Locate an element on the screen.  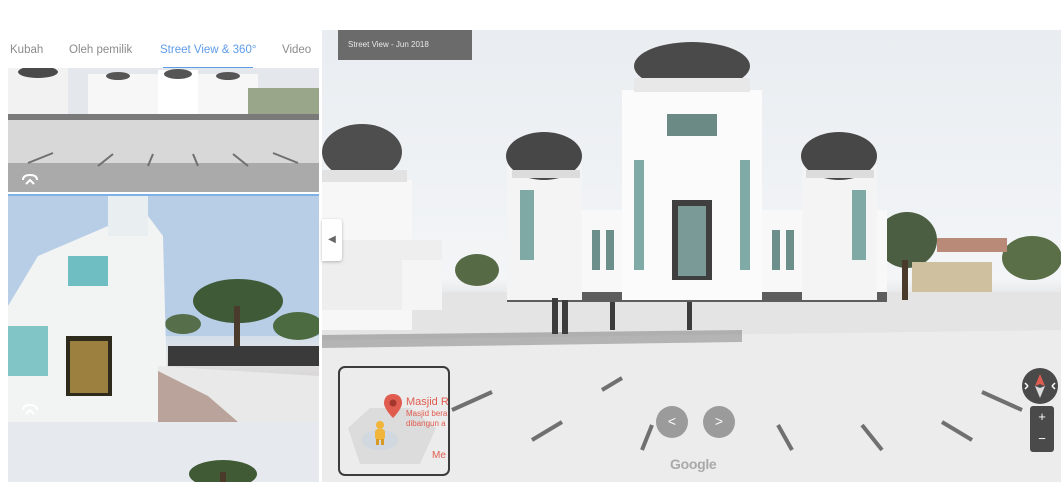
place-title: Masjid R is located at coordinates (427, 402).